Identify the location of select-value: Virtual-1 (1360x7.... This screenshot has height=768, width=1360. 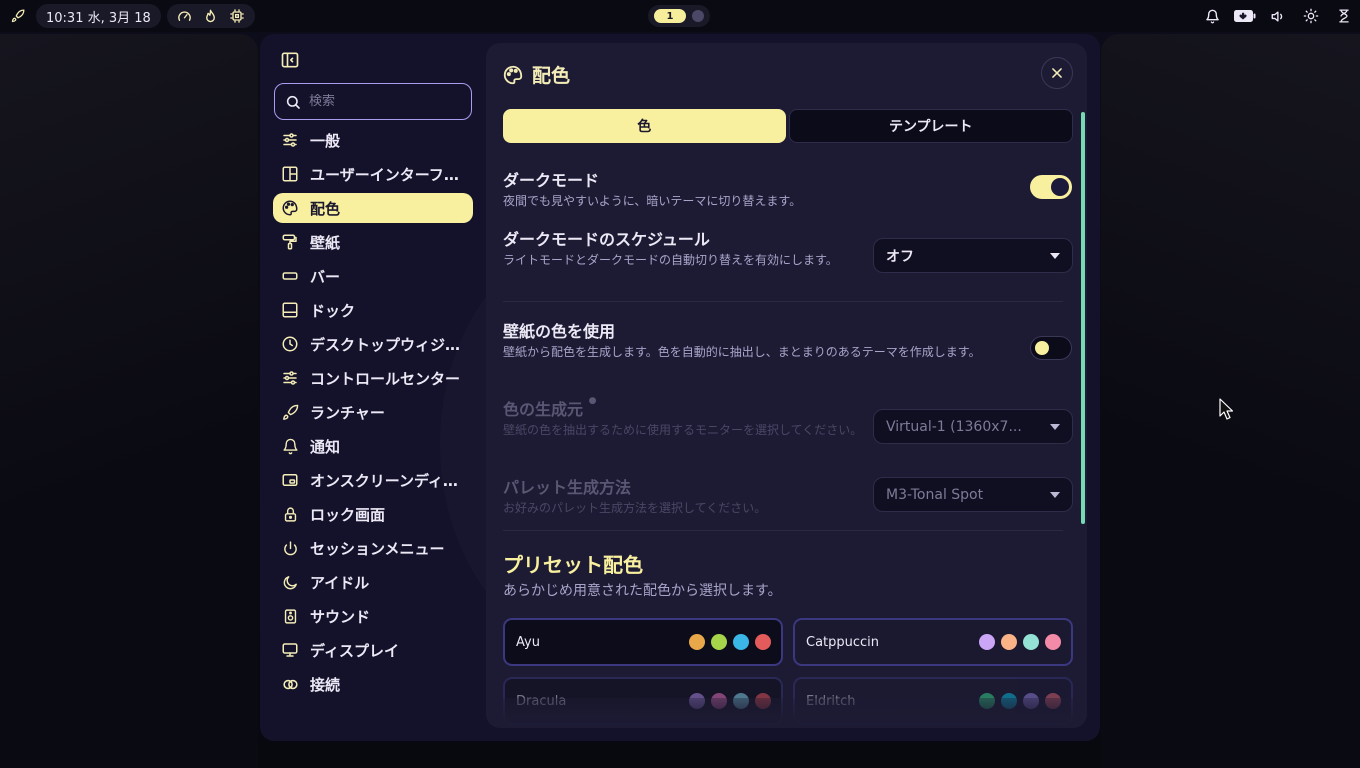
(954, 426).